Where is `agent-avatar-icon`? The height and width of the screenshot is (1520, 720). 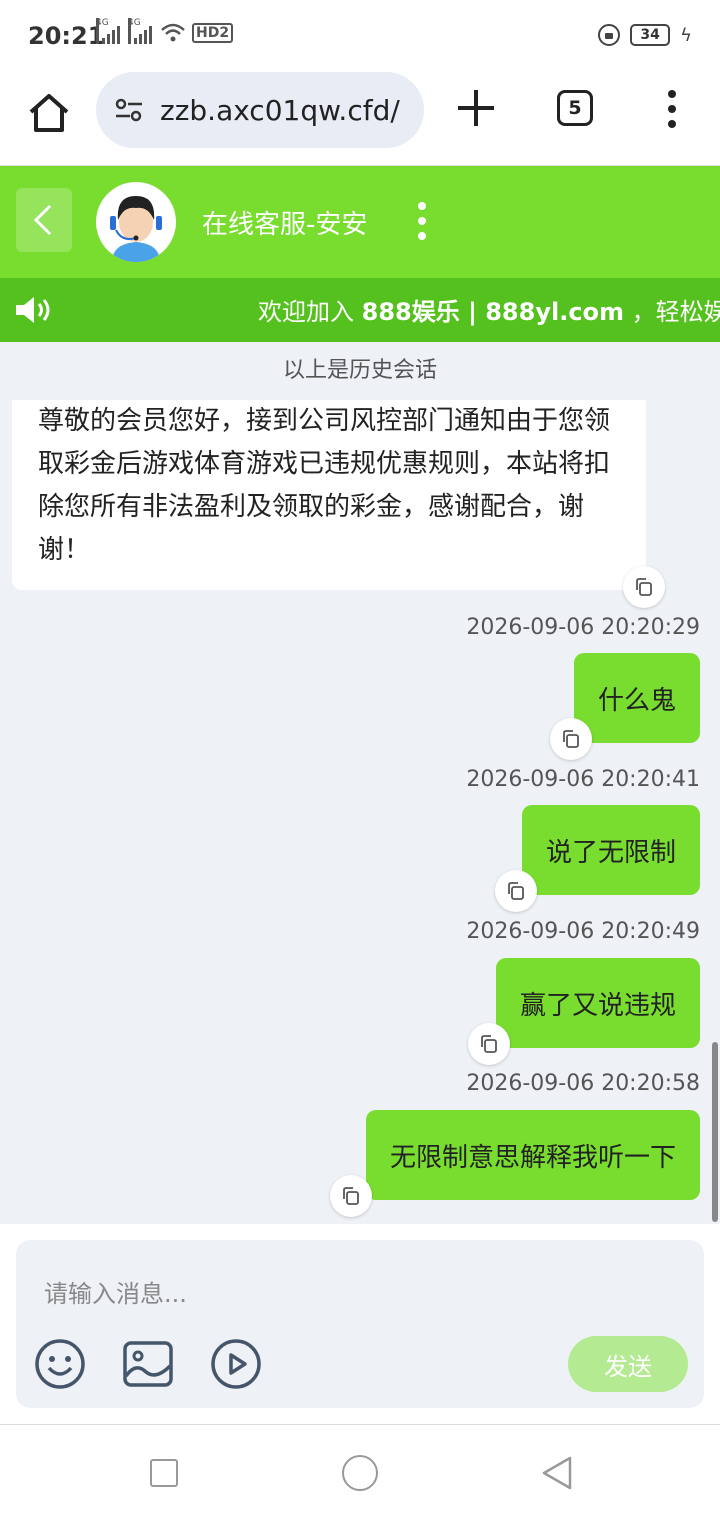
agent-avatar-icon is located at coordinates (136, 229).